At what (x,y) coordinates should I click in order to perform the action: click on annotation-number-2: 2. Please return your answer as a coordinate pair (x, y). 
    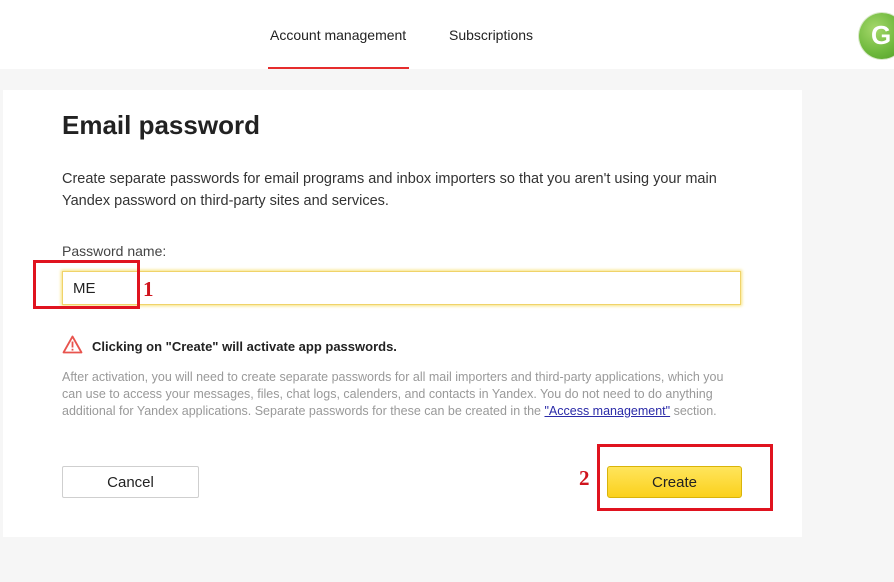
    Looking at the image, I should click on (584, 478).